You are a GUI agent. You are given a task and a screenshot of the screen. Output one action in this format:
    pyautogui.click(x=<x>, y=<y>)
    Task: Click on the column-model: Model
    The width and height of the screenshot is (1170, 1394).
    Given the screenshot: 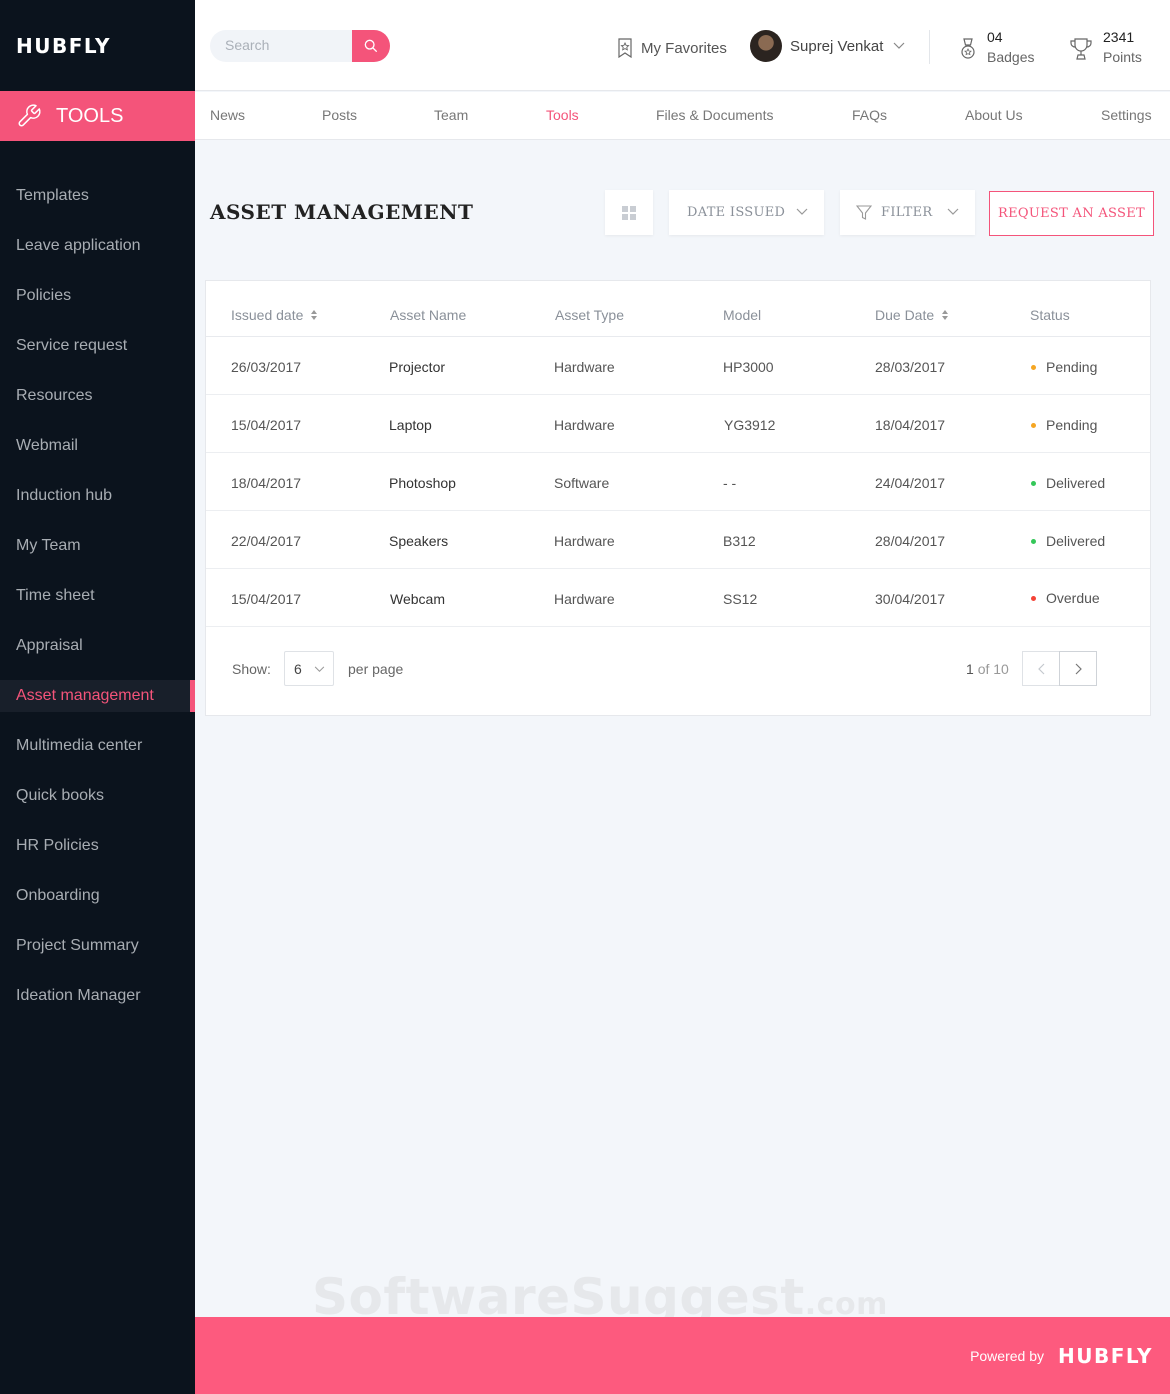 What is the action you would take?
    pyautogui.click(x=742, y=315)
    